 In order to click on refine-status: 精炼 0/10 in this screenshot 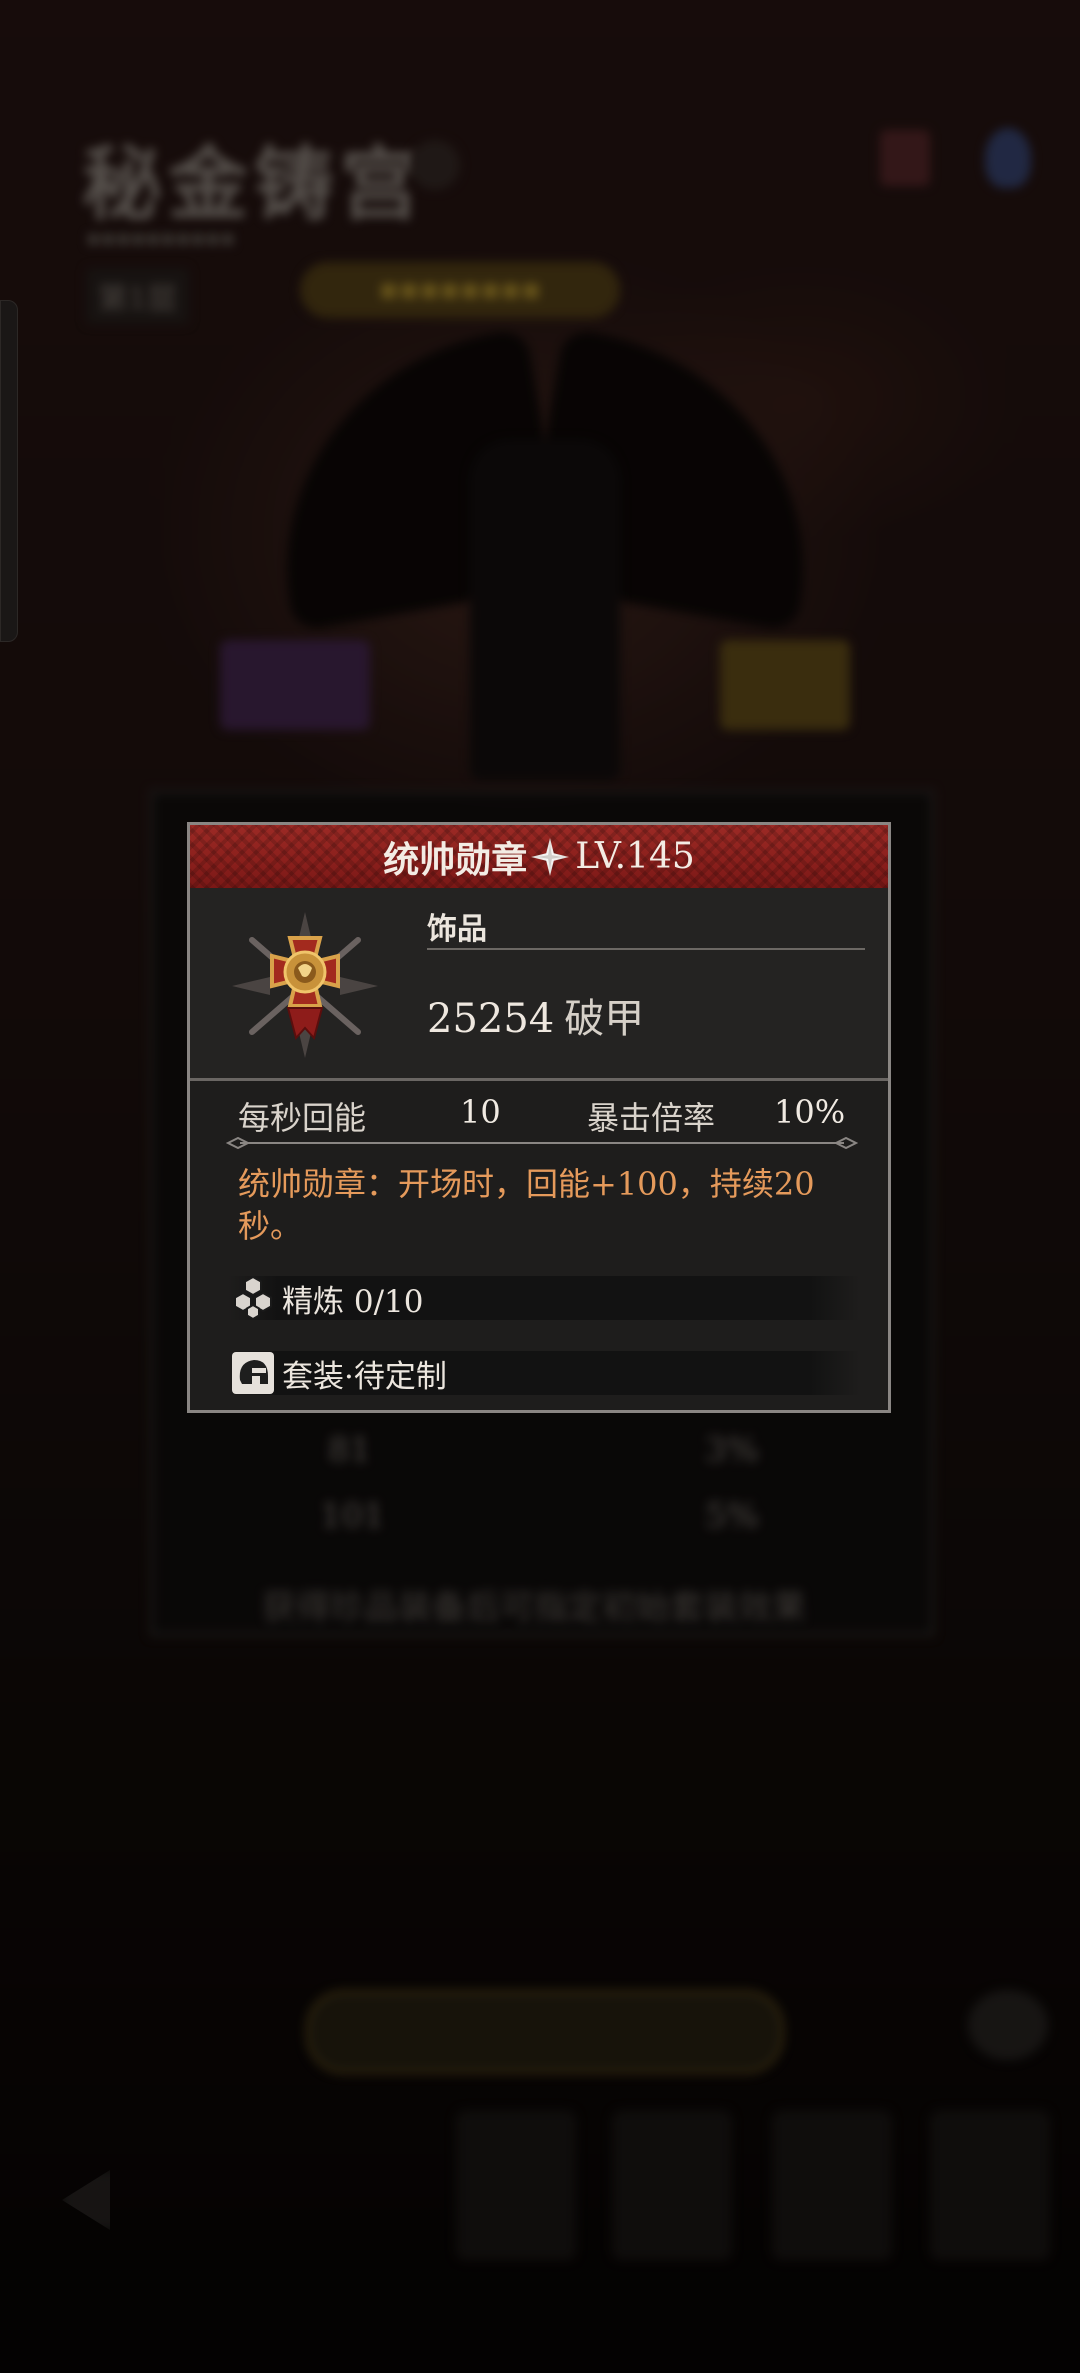, I will do `click(353, 1301)`.